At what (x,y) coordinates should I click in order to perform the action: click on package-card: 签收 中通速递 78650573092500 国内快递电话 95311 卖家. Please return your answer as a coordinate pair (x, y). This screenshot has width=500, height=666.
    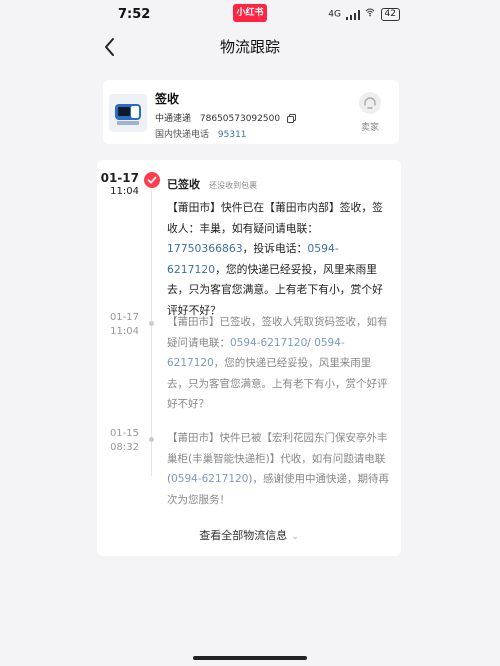
    Looking at the image, I should click on (251, 112).